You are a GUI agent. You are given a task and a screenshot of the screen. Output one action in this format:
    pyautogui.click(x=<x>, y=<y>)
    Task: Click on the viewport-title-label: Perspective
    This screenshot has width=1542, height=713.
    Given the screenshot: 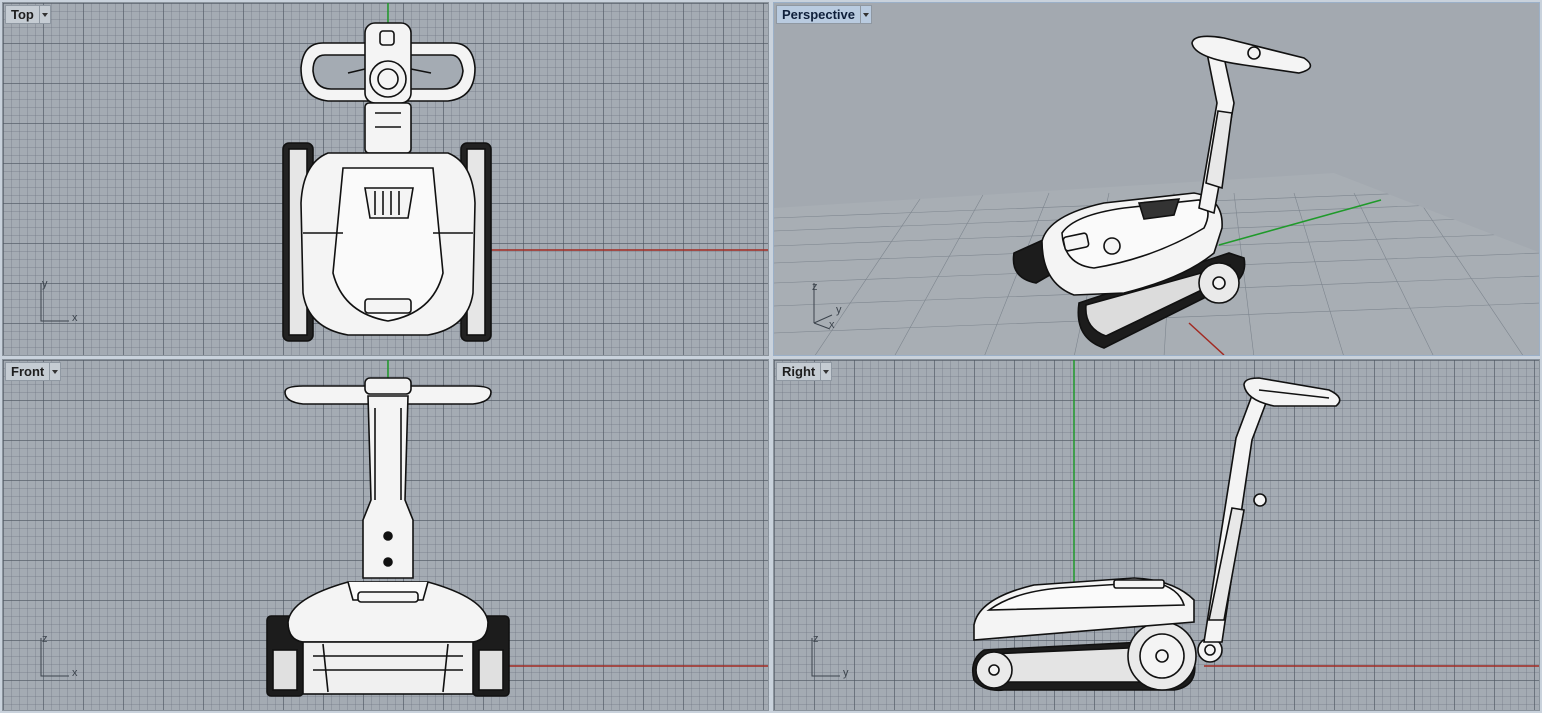 What is the action you would take?
    pyautogui.click(x=818, y=14)
    